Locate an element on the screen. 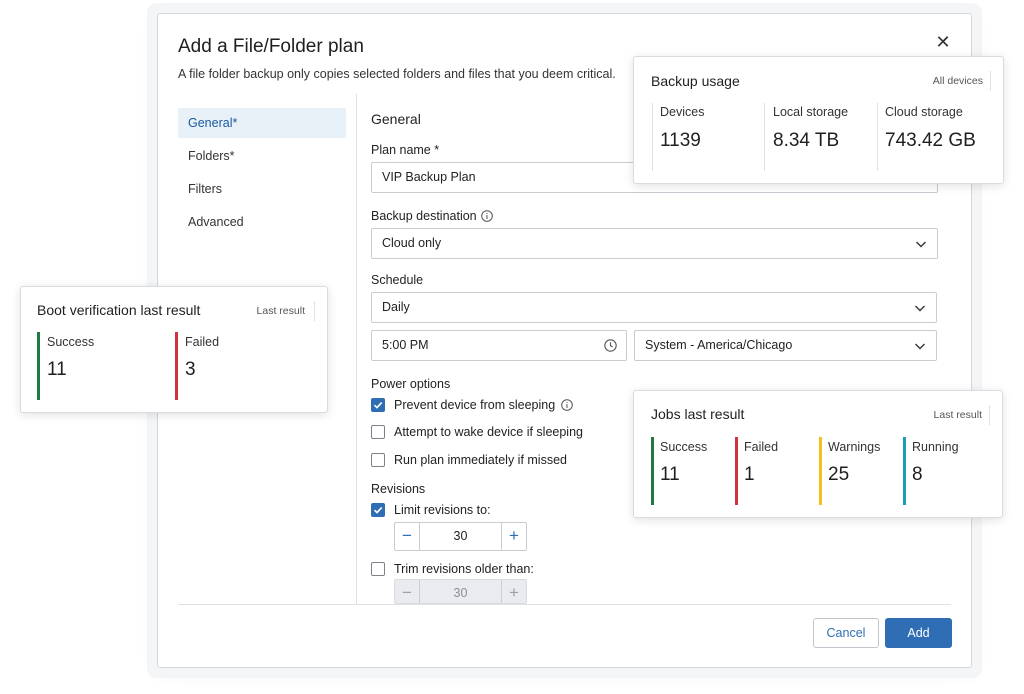  trim-revisions-checkbox is located at coordinates (378, 569).